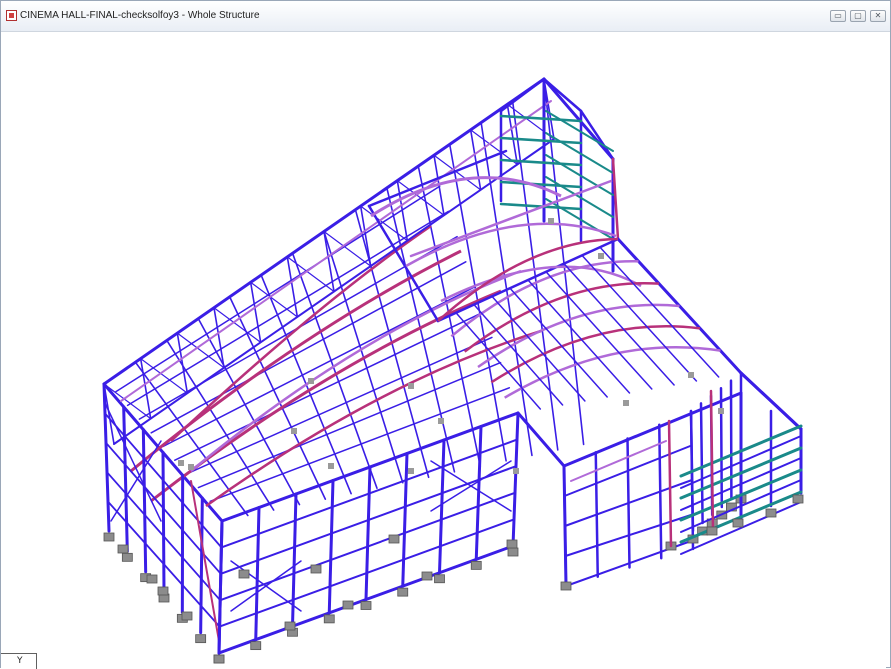 Image resolution: width=891 pixels, height=669 pixels. I want to click on axis-indicator: Y, so click(19, 661).